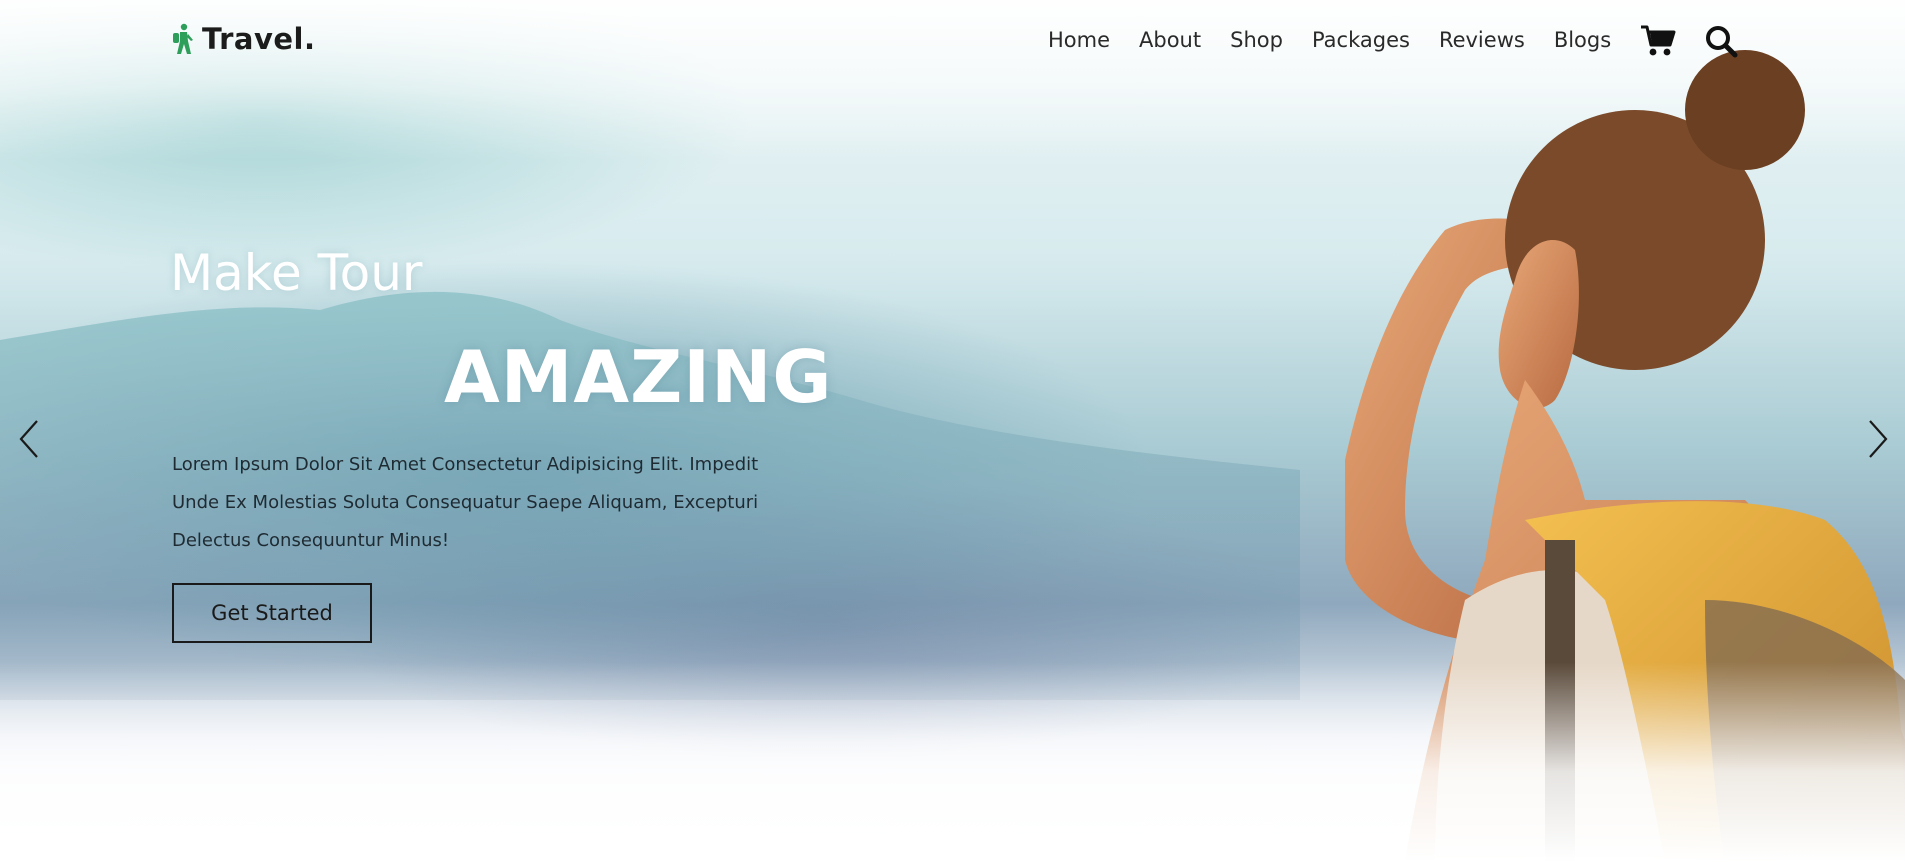 The width and height of the screenshot is (1905, 862). I want to click on chevron-left-icon, so click(29, 439).